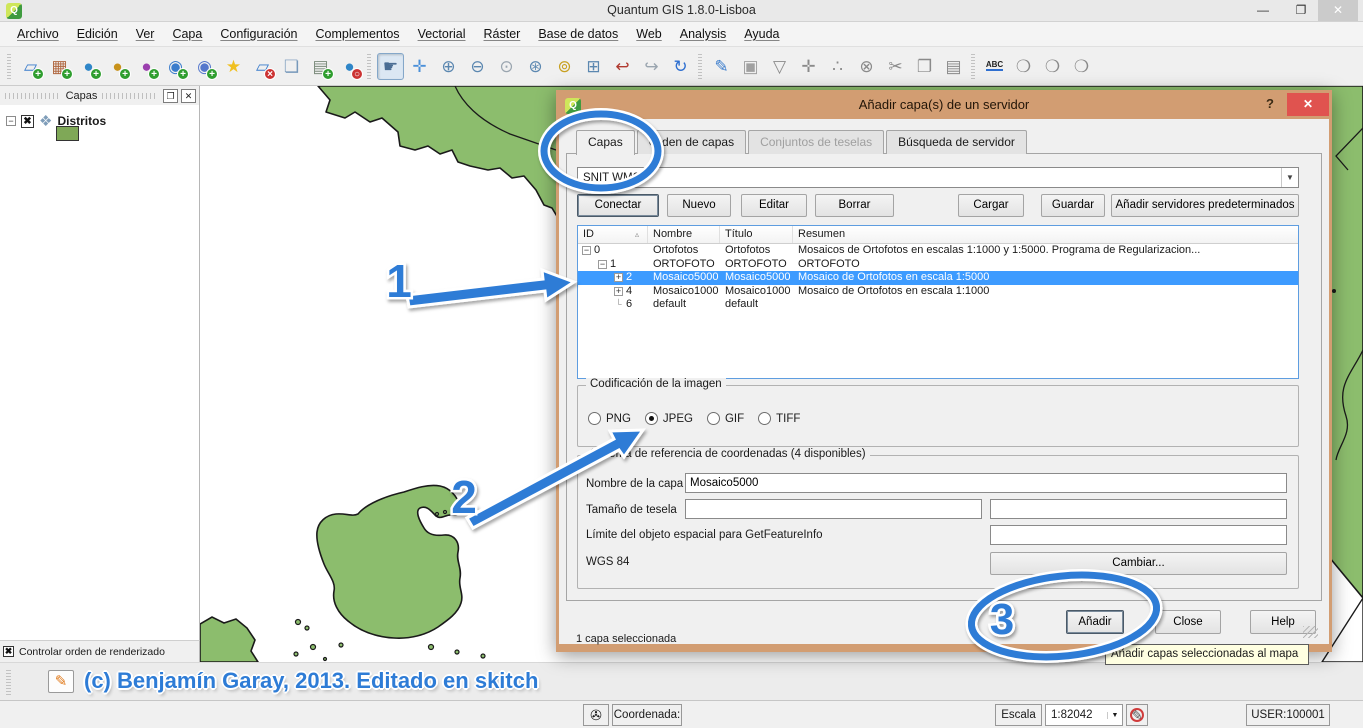 Image resolution: width=1363 pixels, height=728 pixels. I want to click on radio-jpeg: JPEG, so click(668, 418).